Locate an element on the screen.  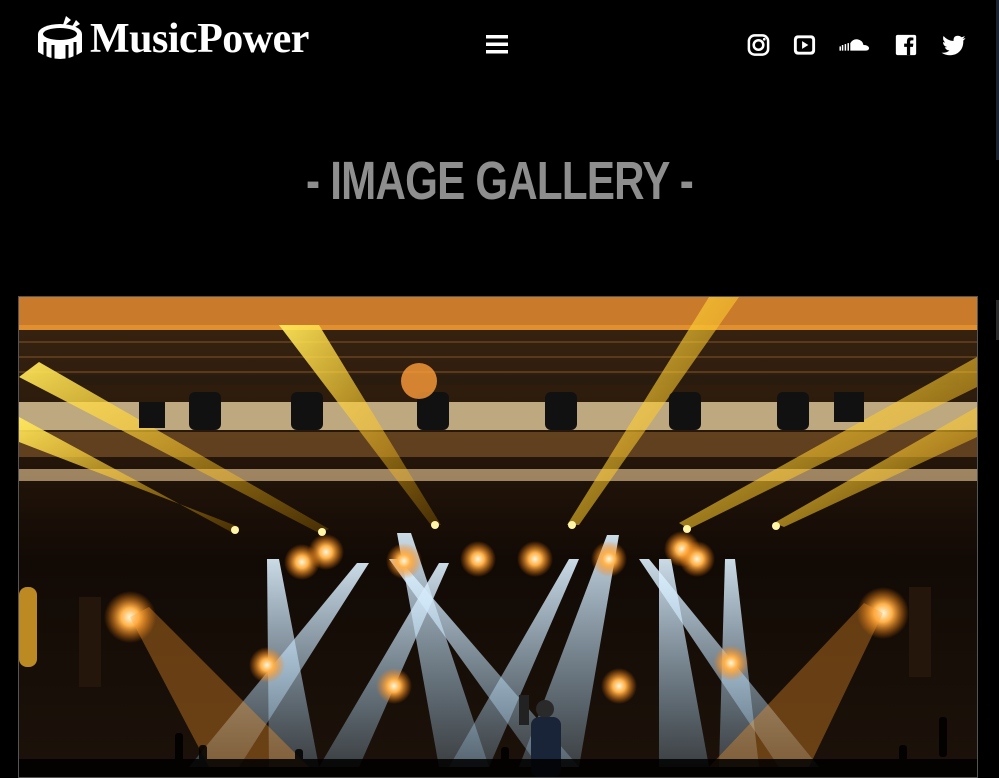
twitter-icon is located at coordinates (953, 45).